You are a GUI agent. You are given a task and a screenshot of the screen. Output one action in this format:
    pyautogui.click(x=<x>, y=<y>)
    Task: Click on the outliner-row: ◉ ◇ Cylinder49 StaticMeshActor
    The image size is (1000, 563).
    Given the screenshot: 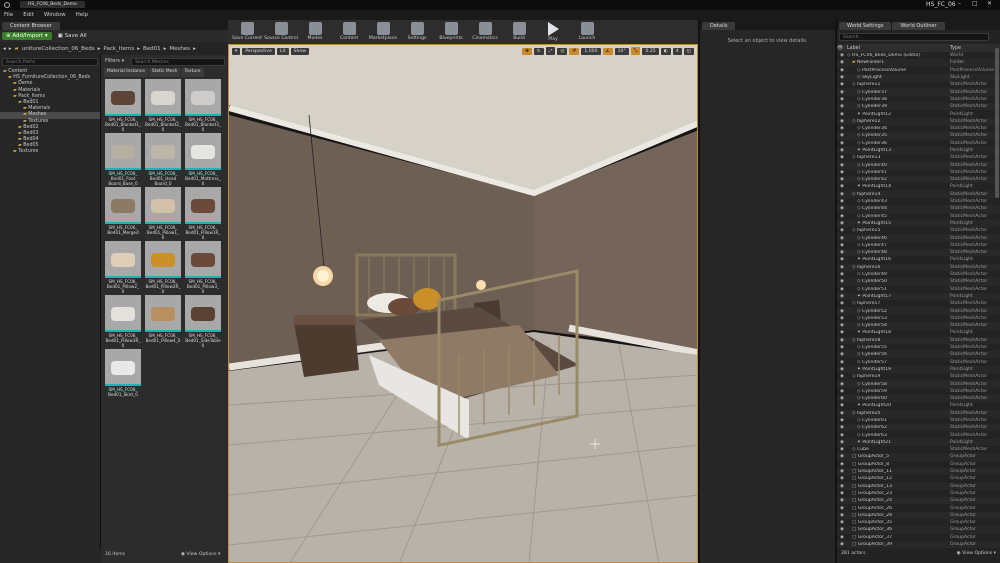 What is the action you would take?
    pyautogui.click(x=918, y=274)
    